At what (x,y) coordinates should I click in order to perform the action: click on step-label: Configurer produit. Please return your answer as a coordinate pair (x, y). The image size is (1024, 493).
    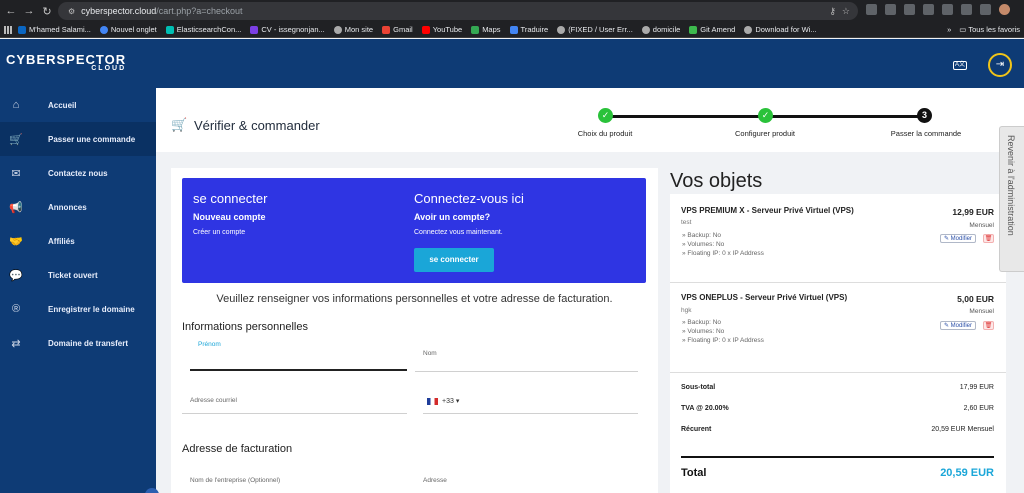
    Looking at the image, I should click on (765, 133).